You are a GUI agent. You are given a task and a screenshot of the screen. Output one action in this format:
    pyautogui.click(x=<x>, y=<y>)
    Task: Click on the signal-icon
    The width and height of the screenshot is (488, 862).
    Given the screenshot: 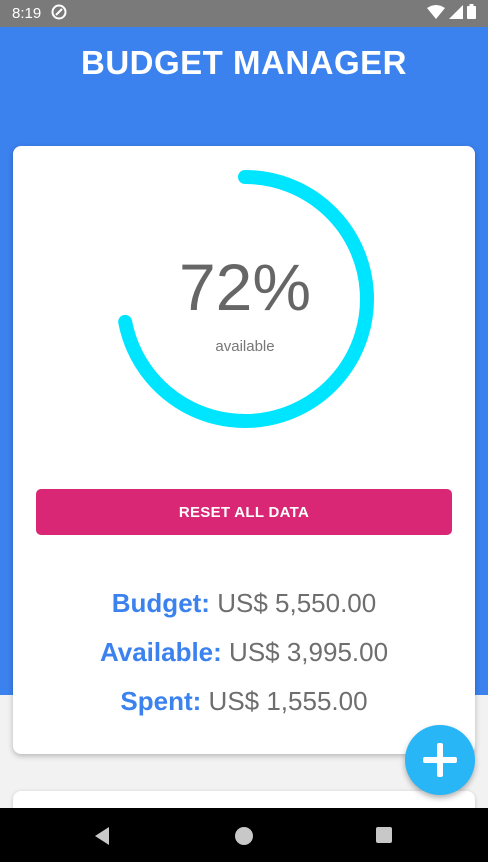 What is the action you would take?
    pyautogui.click(x=456, y=13)
    